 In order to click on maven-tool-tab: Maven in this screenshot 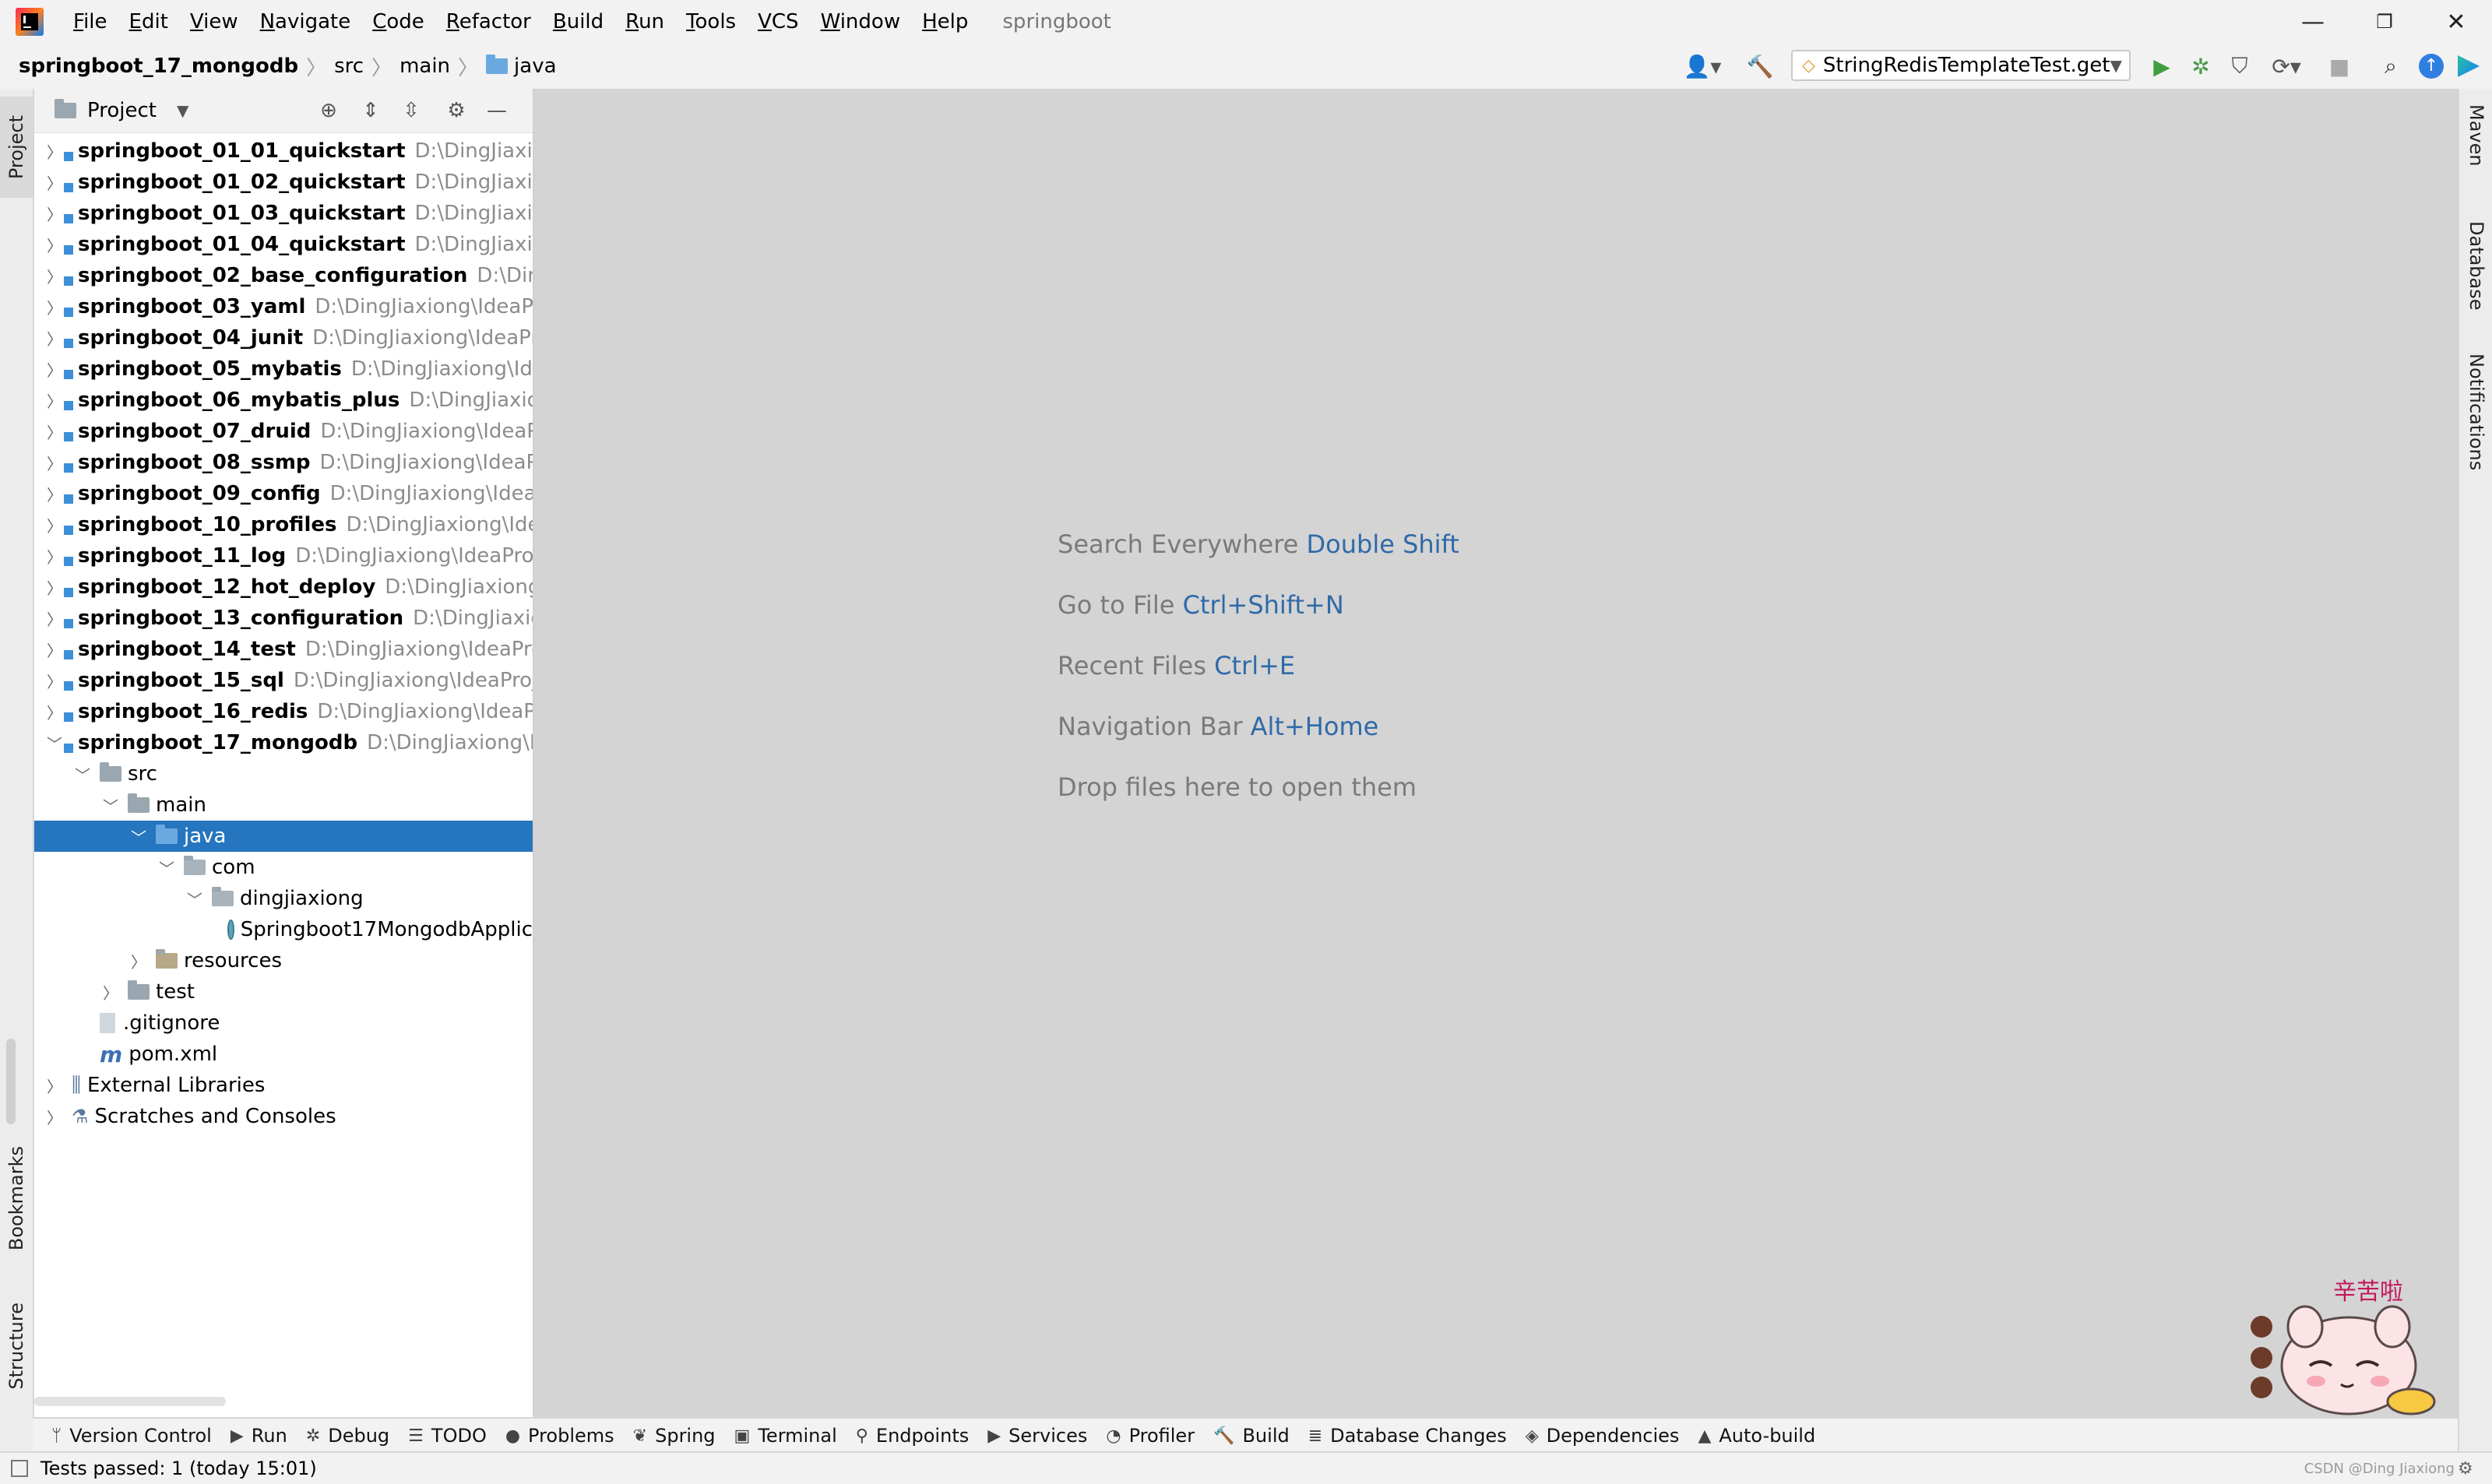, I will do `click(2475, 151)`.